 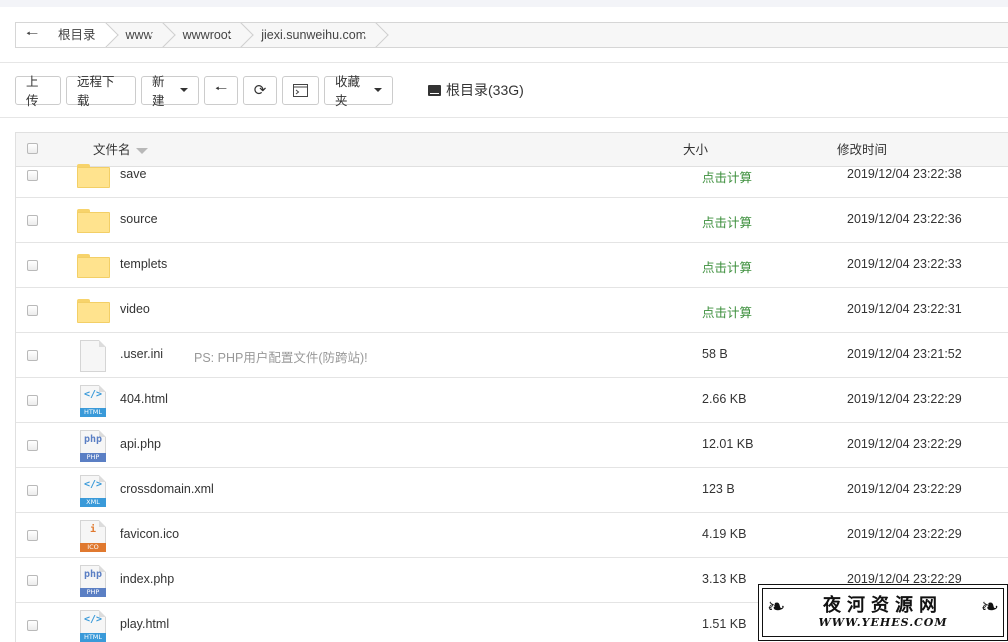 I want to click on watermark-title: 夜河资源网, so click(x=883, y=605).